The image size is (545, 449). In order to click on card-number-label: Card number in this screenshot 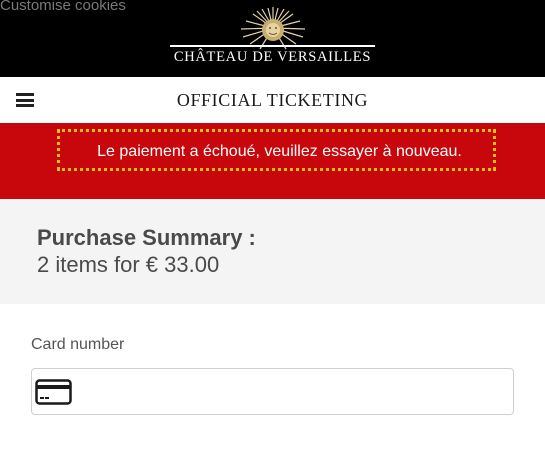, I will do `click(78, 344)`.